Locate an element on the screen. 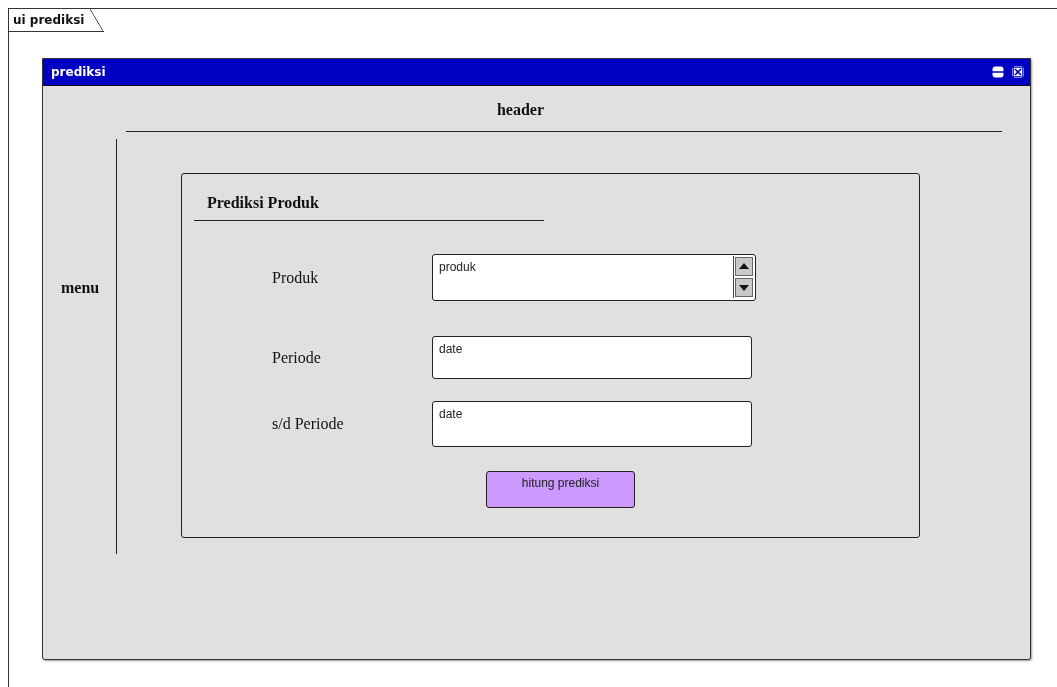 This screenshot has width=1057, height=687. field-label: Produk is located at coordinates (295, 277).